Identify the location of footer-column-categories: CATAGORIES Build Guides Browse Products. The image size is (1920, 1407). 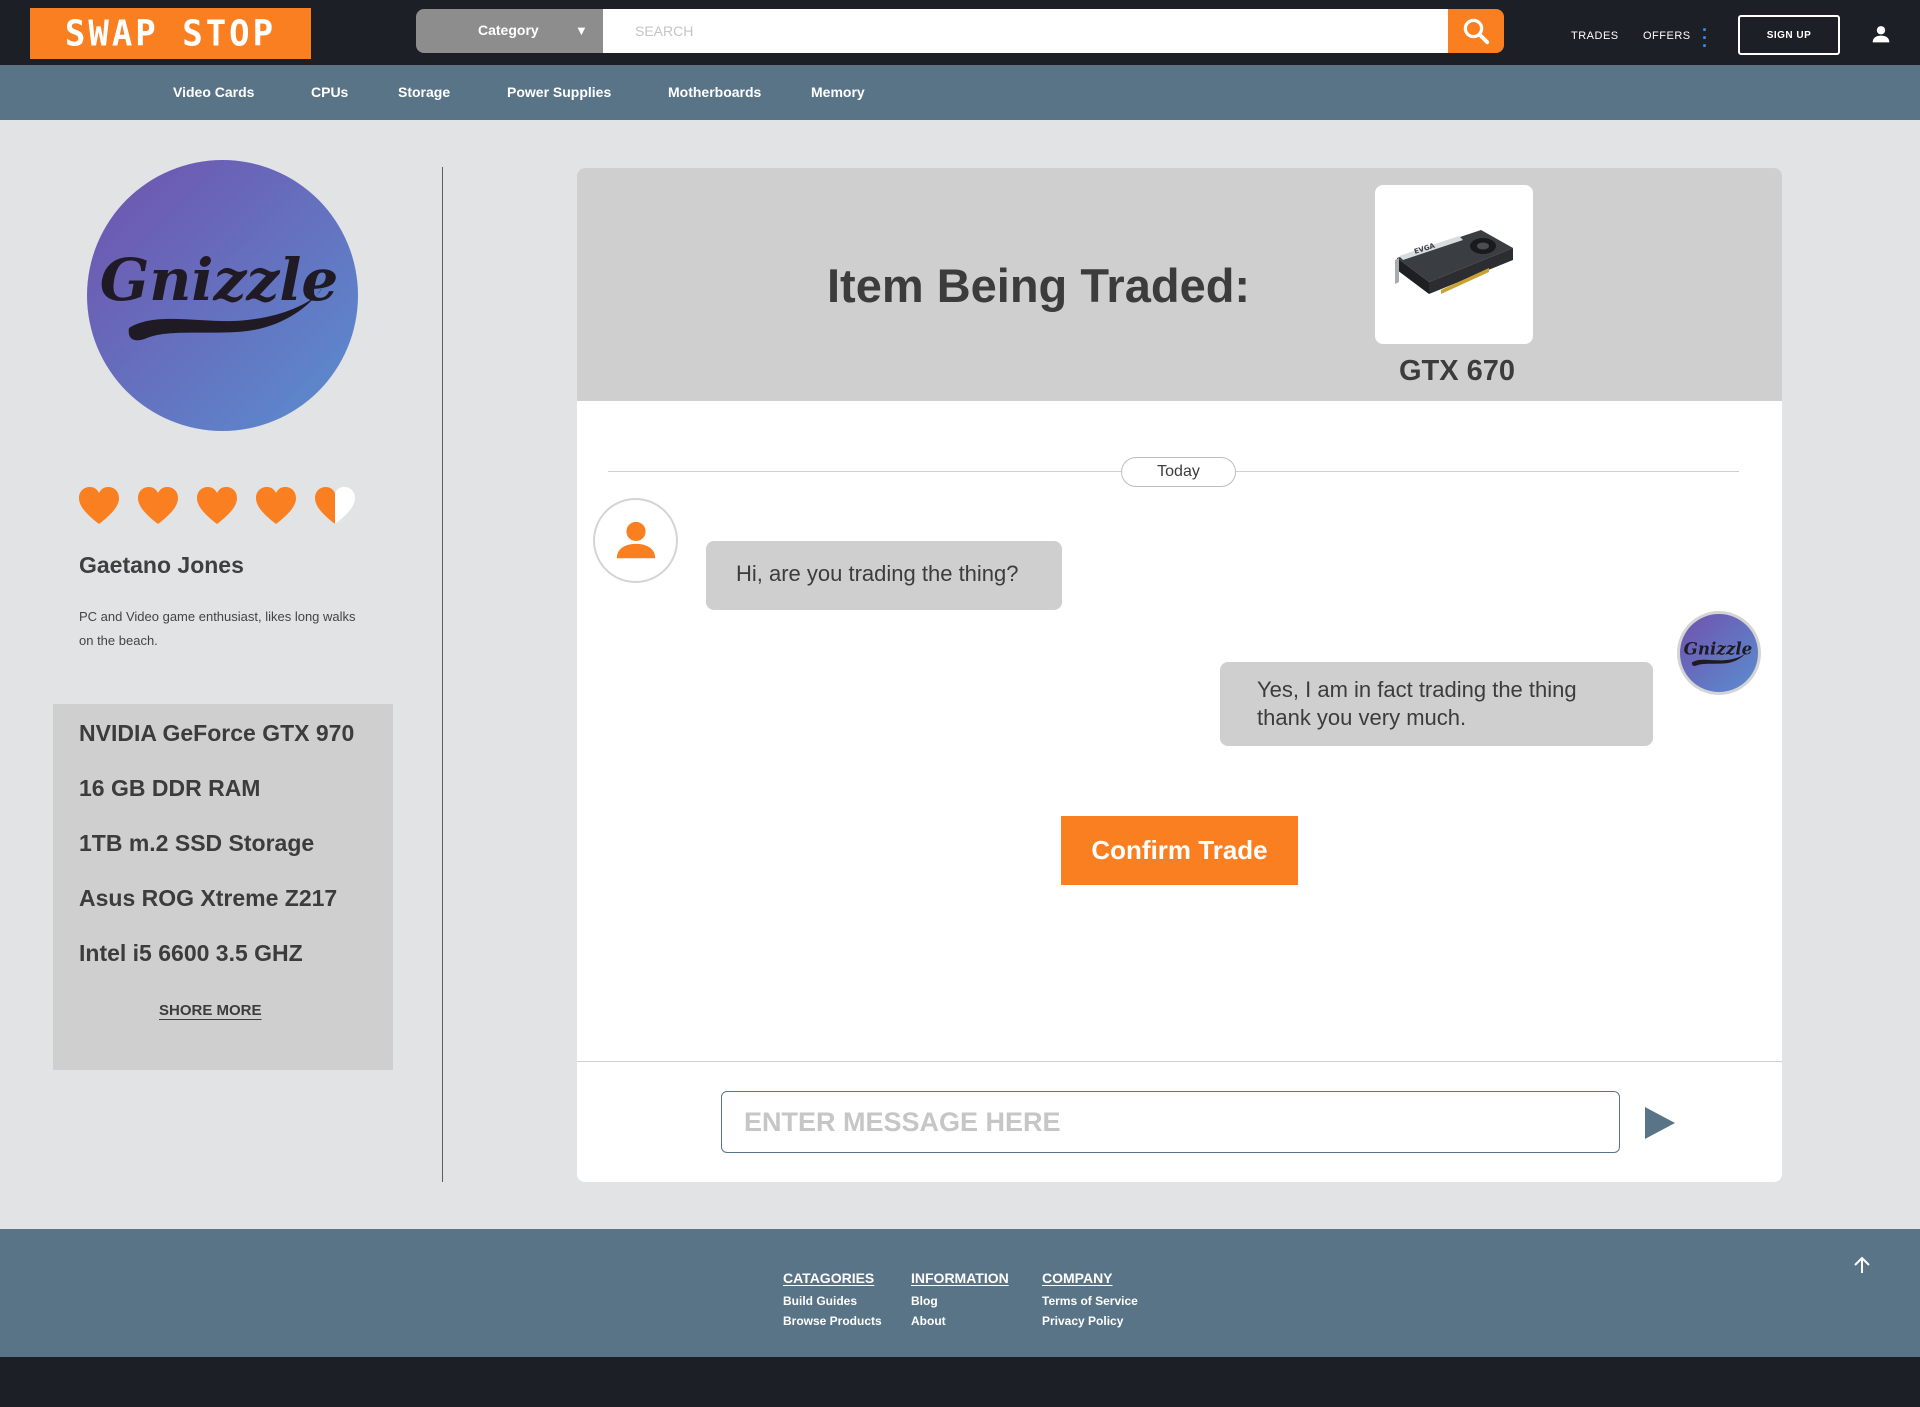
(832, 1300).